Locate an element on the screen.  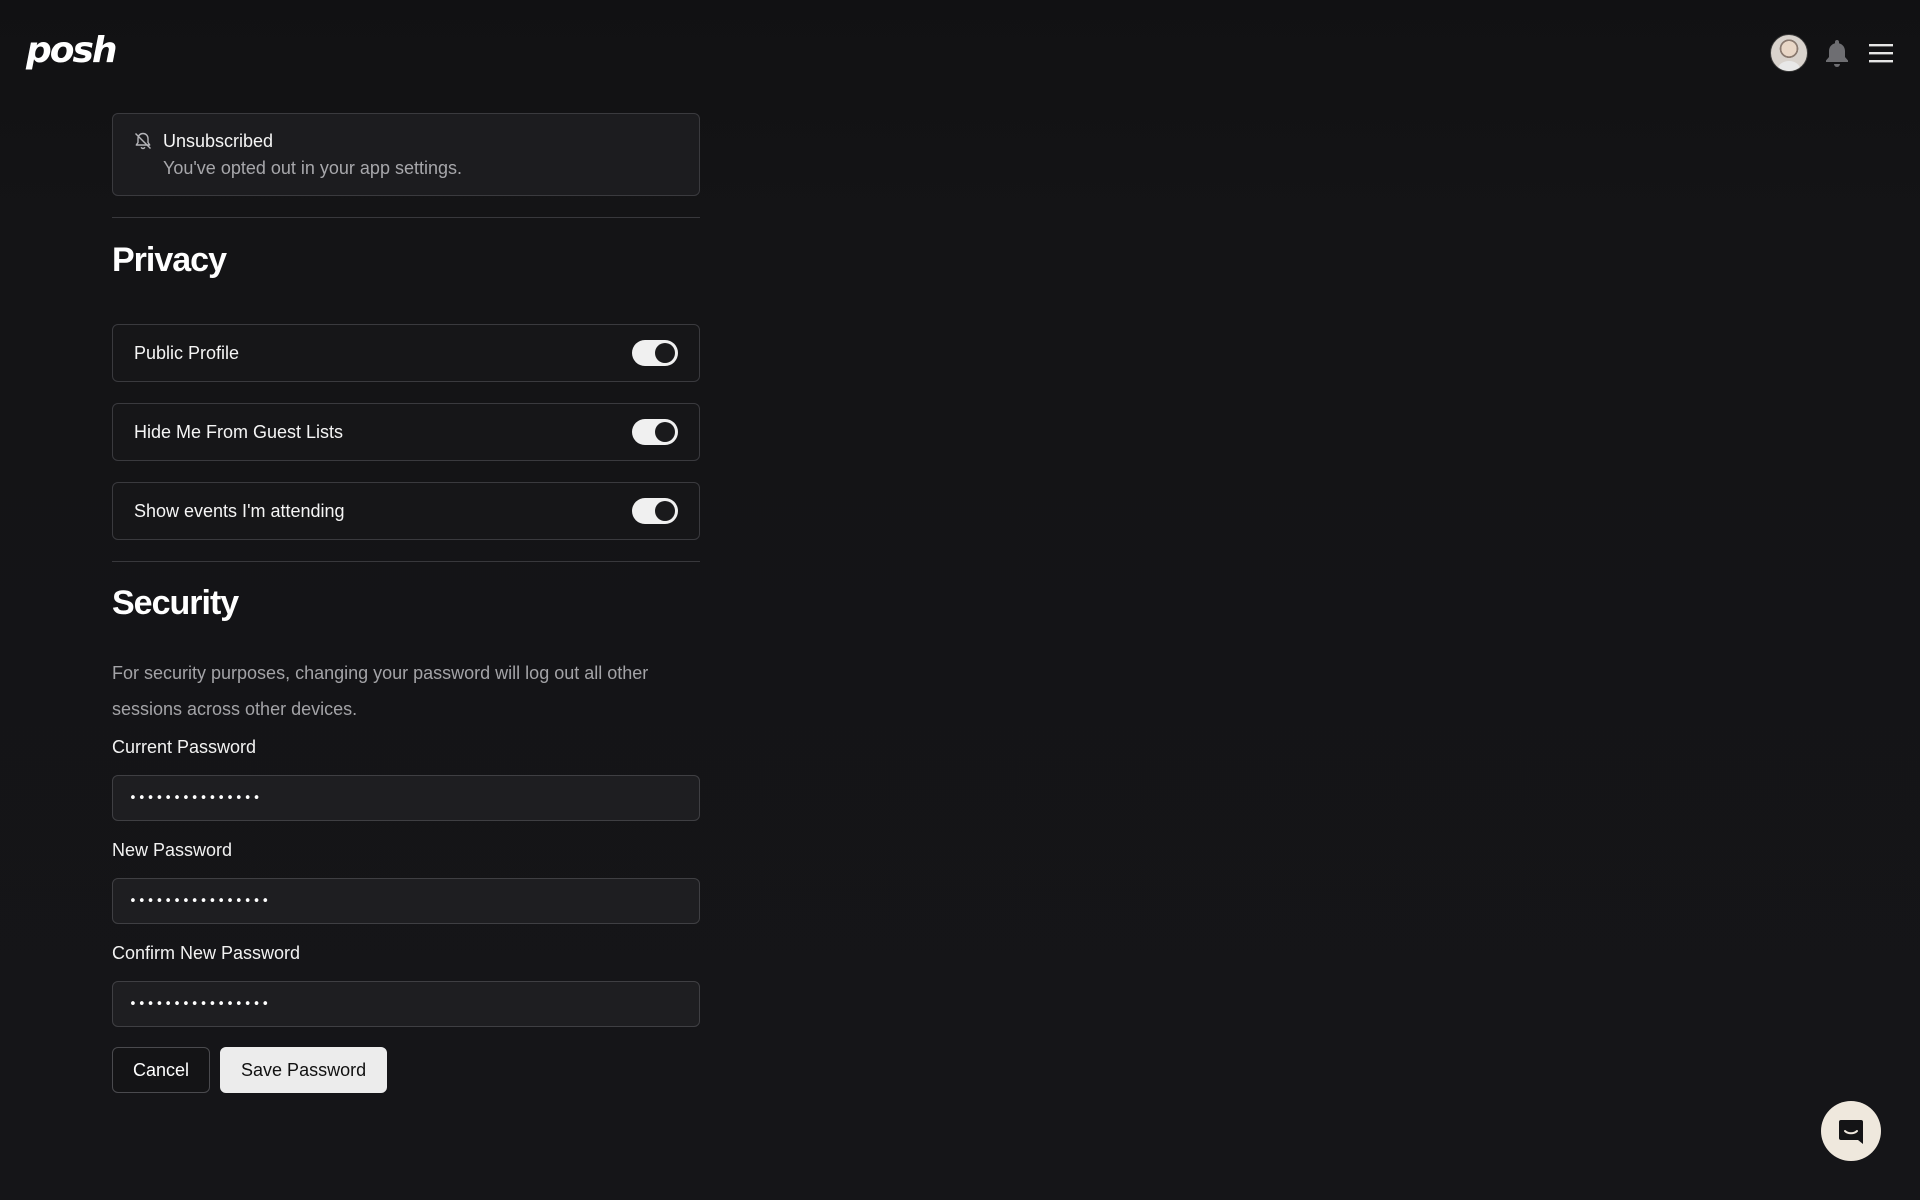
notice-title: Unsubscribed is located at coordinates (218, 141).